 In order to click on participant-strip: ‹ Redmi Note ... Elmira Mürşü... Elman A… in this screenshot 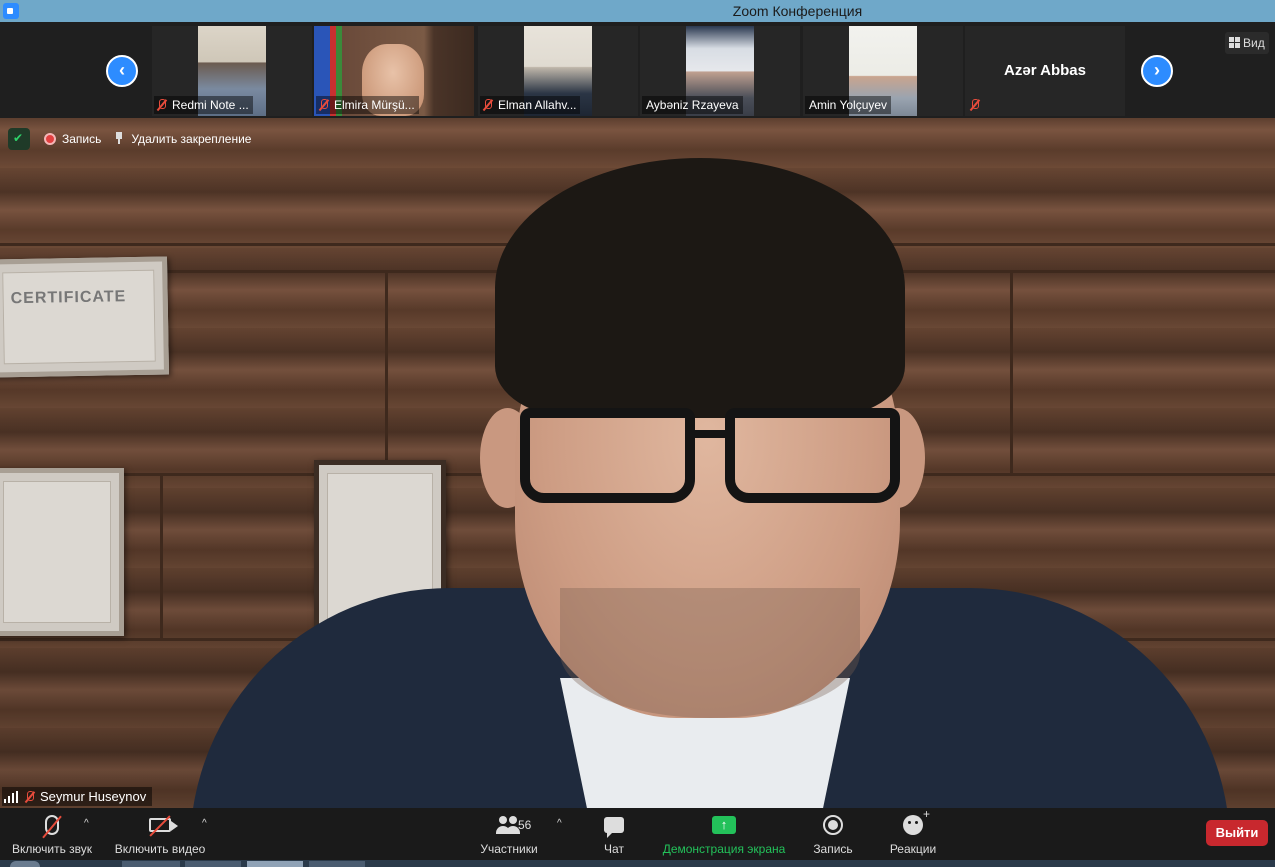, I will do `click(637, 70)`.